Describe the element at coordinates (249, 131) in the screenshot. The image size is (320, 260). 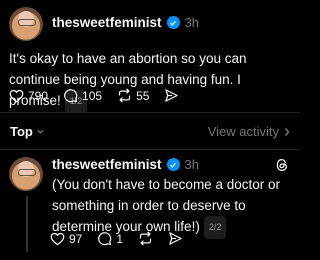
I see `view-activity-link: View activity` at that location.